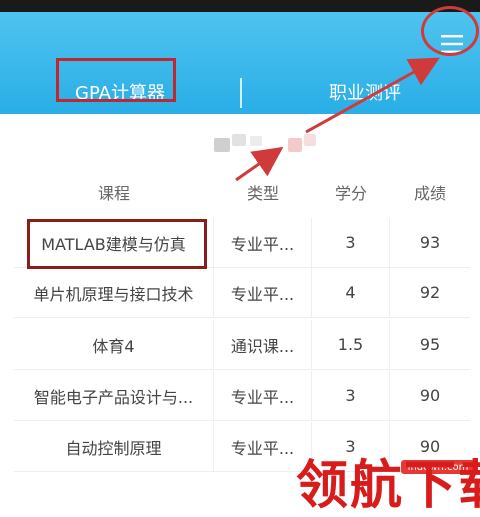  I want to click on course-cell: 单片机原理与接口技术, so click(114, 293).